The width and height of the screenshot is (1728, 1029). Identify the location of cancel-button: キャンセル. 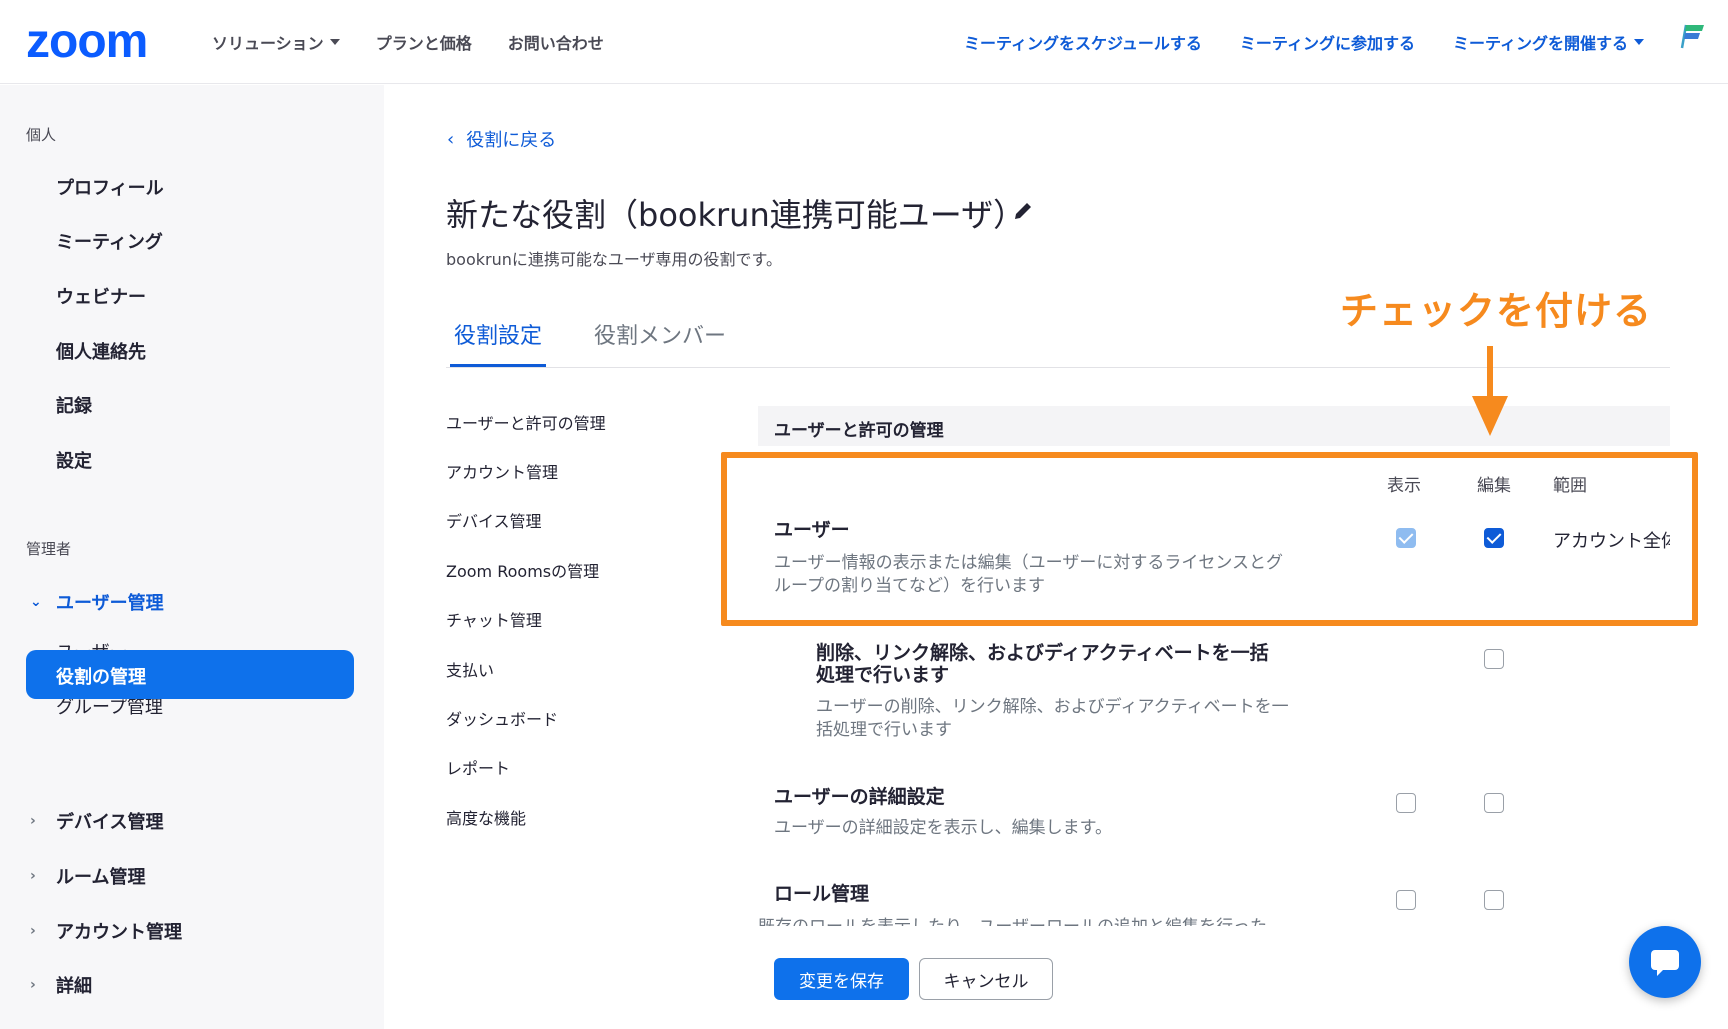
(986, 979).